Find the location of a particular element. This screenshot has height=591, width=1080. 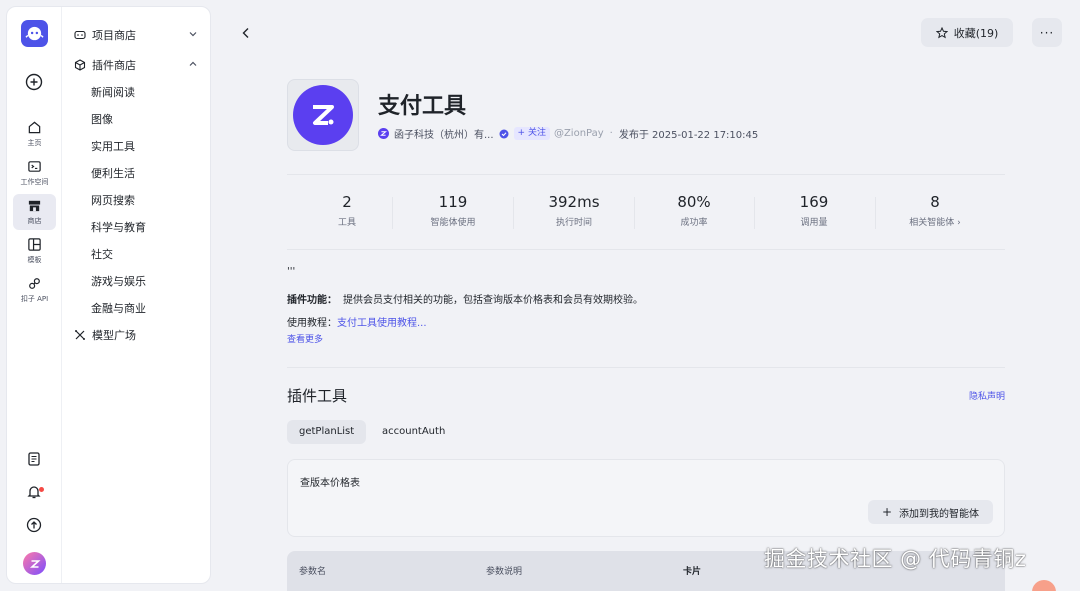

favorite-button: 收藏(19) is located at coordinates (967, 32).